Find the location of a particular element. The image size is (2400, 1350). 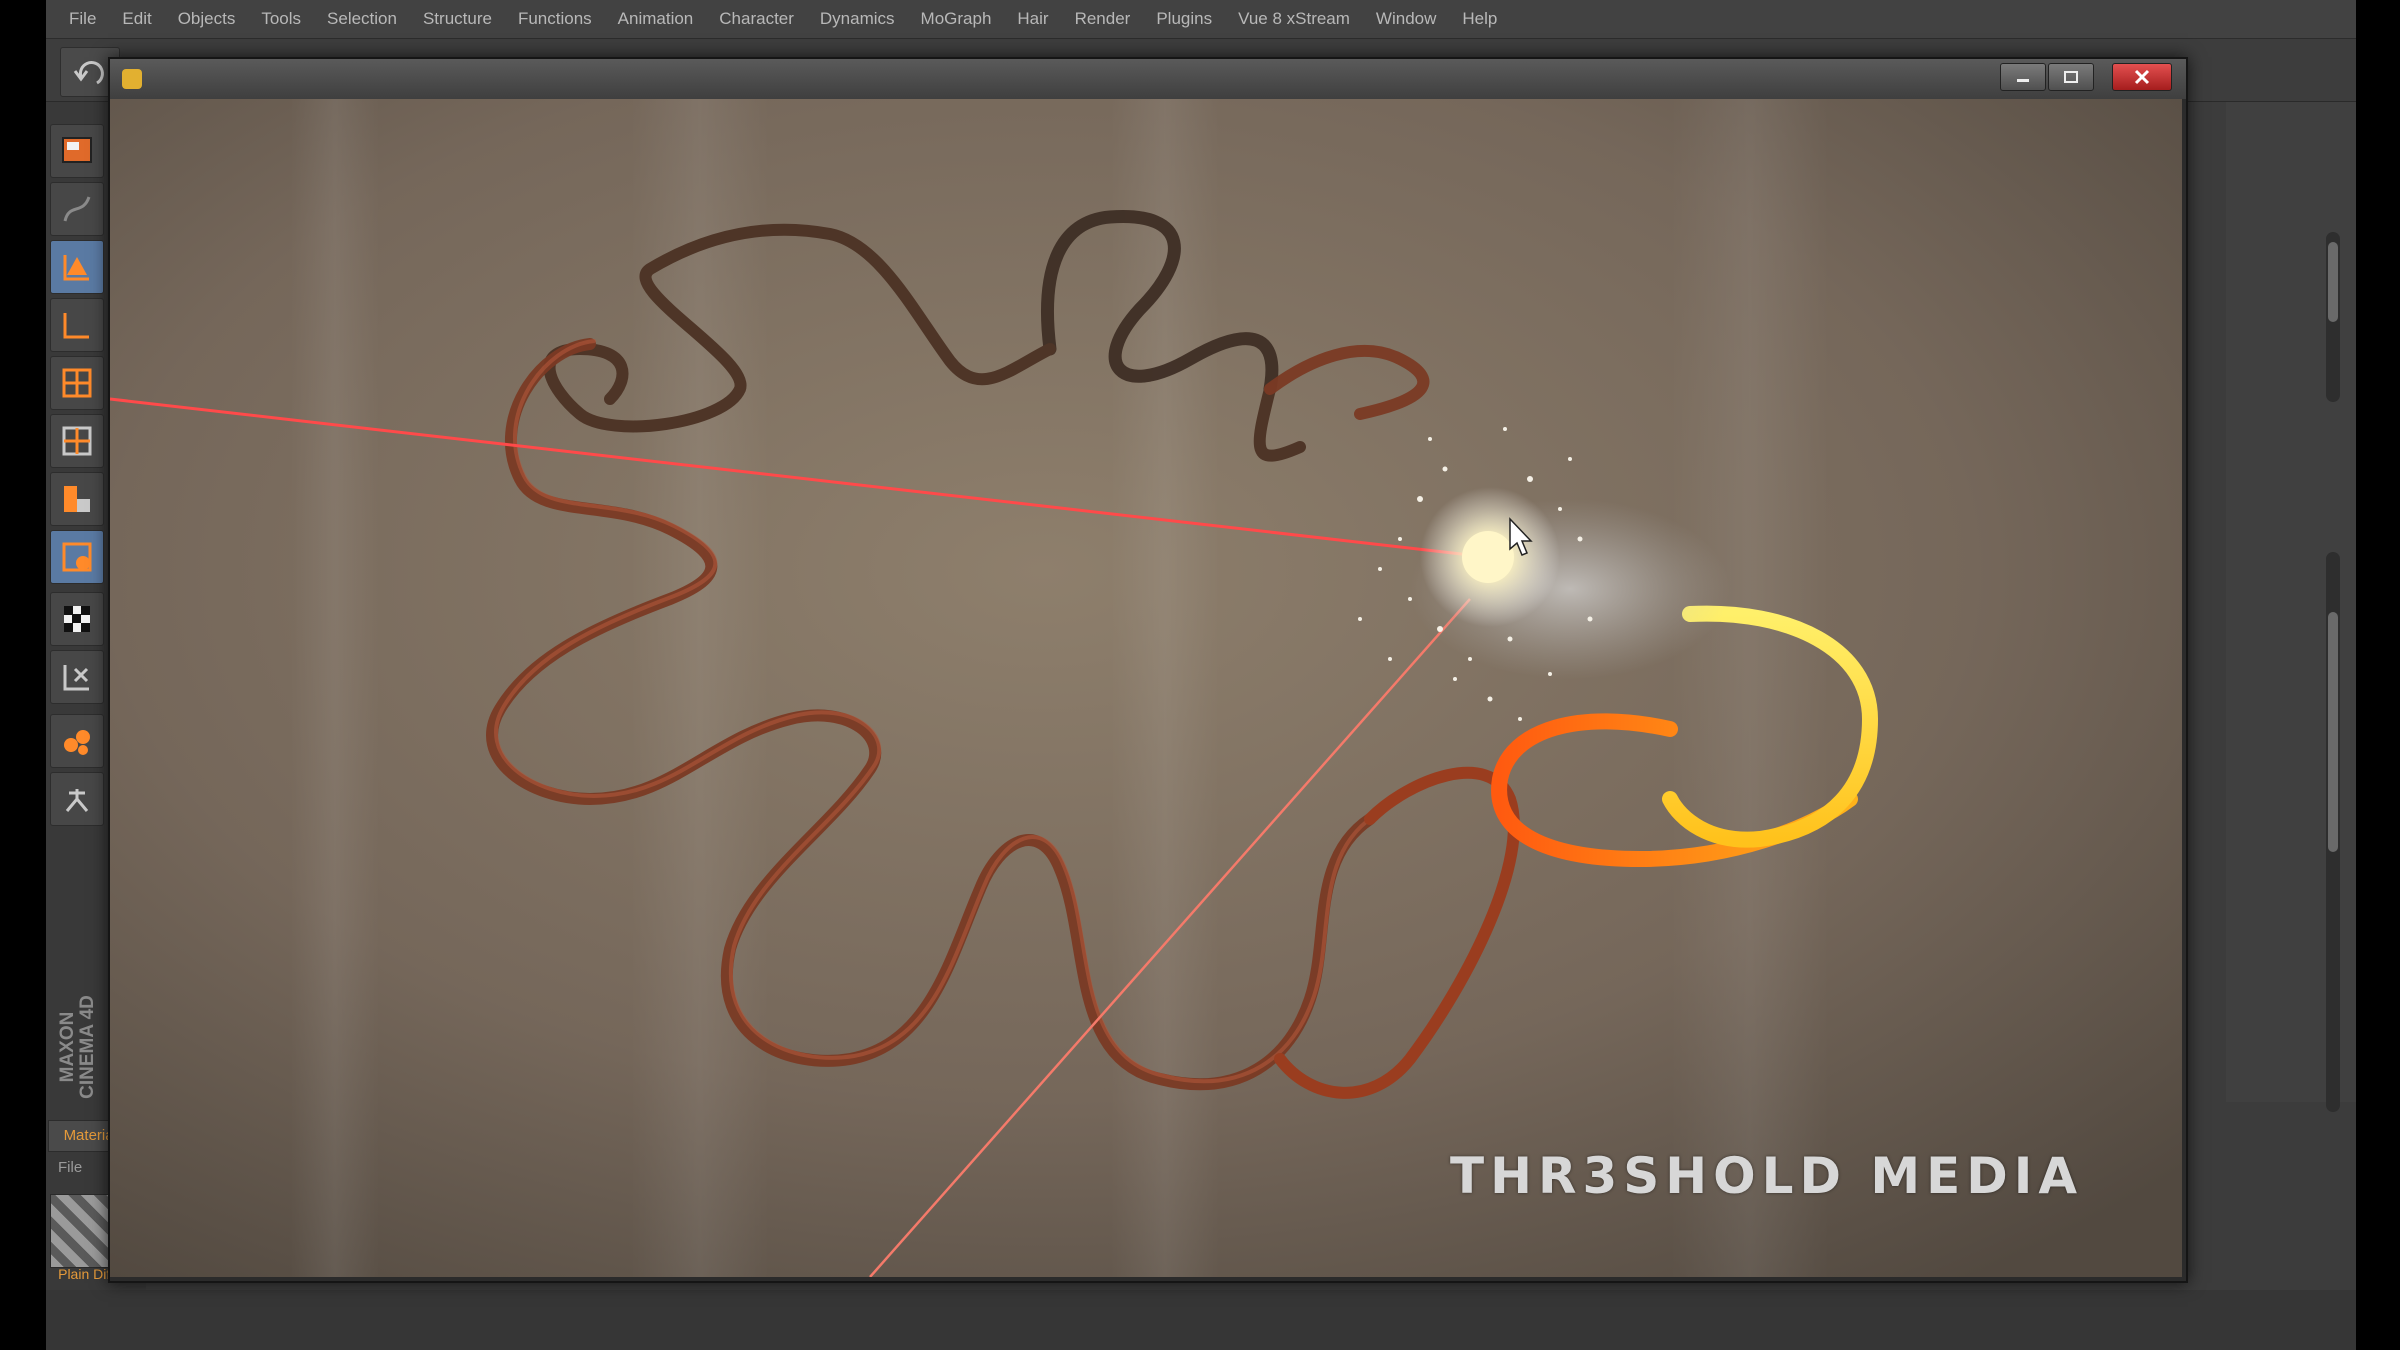

snap-button is located at coordinates (77, 677).